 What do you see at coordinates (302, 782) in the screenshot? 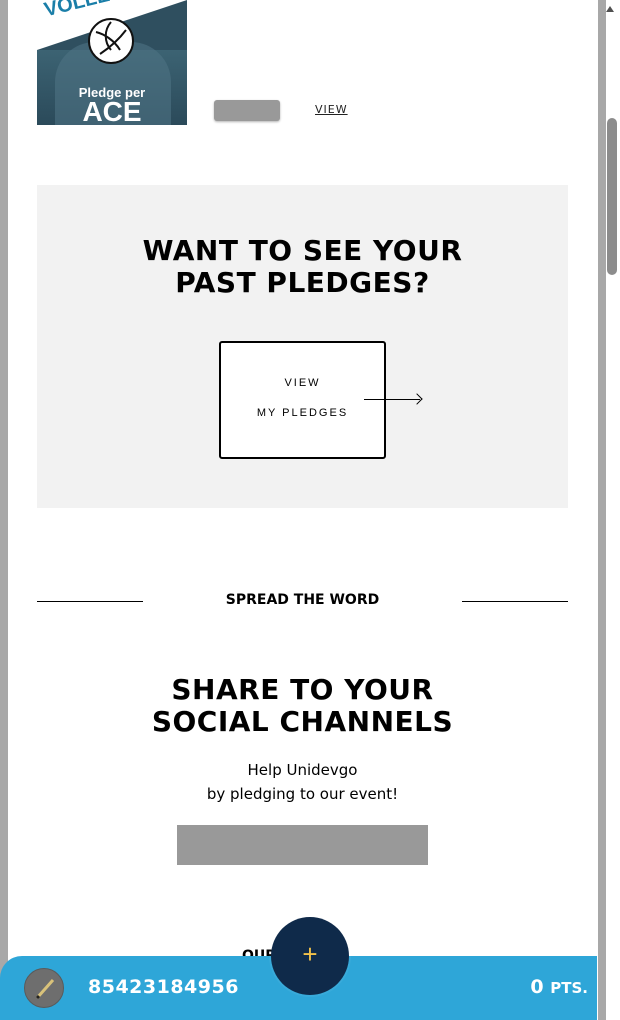
I see `share-subtitle: Help Unidevgo by pledging to our event!` at bounding box center [302, 782].